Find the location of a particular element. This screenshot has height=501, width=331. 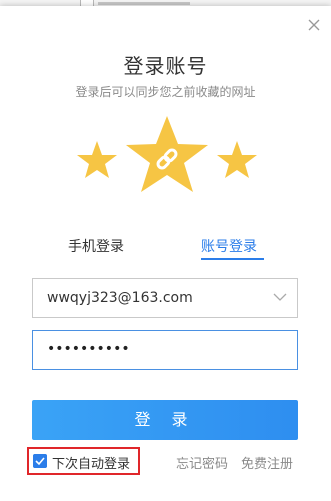

register-link: 免费注册 is located at coordinates (267, 462).